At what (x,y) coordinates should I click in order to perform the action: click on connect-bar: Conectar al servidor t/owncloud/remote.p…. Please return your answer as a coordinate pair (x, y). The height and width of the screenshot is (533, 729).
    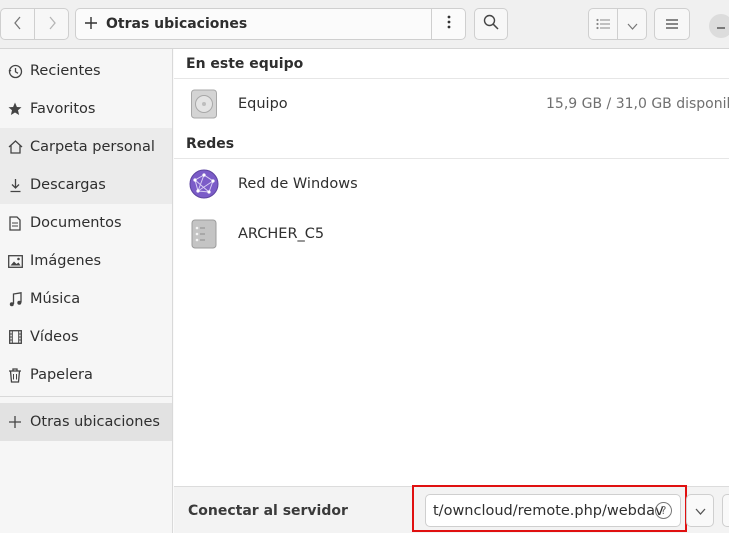
    Looking at the image, I should click on (451, 509).